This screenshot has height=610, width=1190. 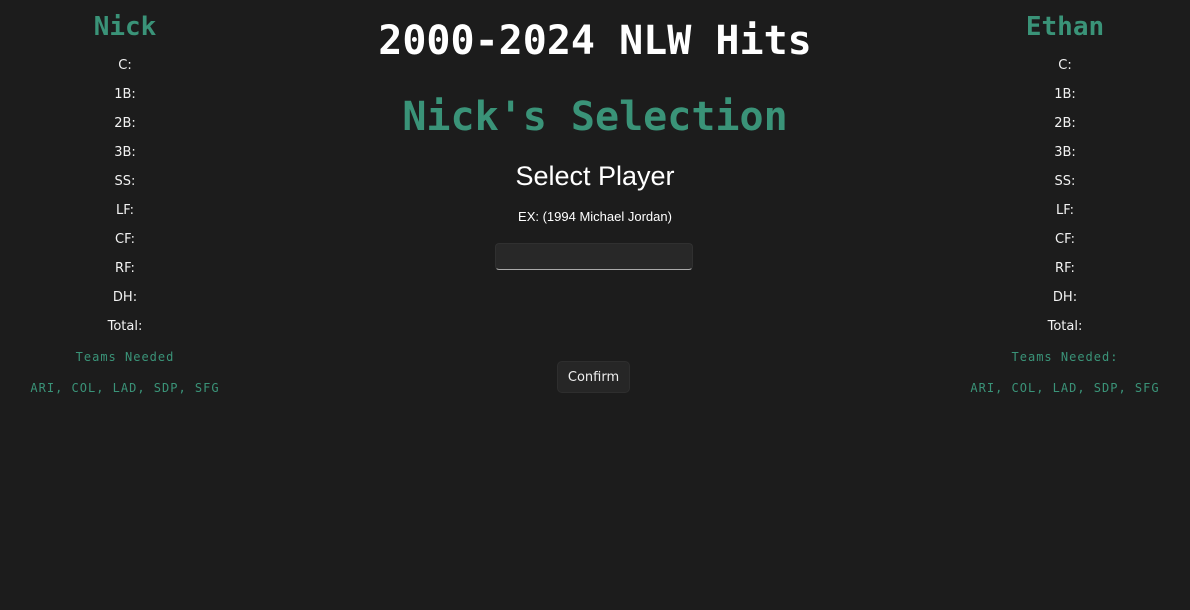 I want to click on teams-needed-label: Teams Needed, so click(x=125, y=357).